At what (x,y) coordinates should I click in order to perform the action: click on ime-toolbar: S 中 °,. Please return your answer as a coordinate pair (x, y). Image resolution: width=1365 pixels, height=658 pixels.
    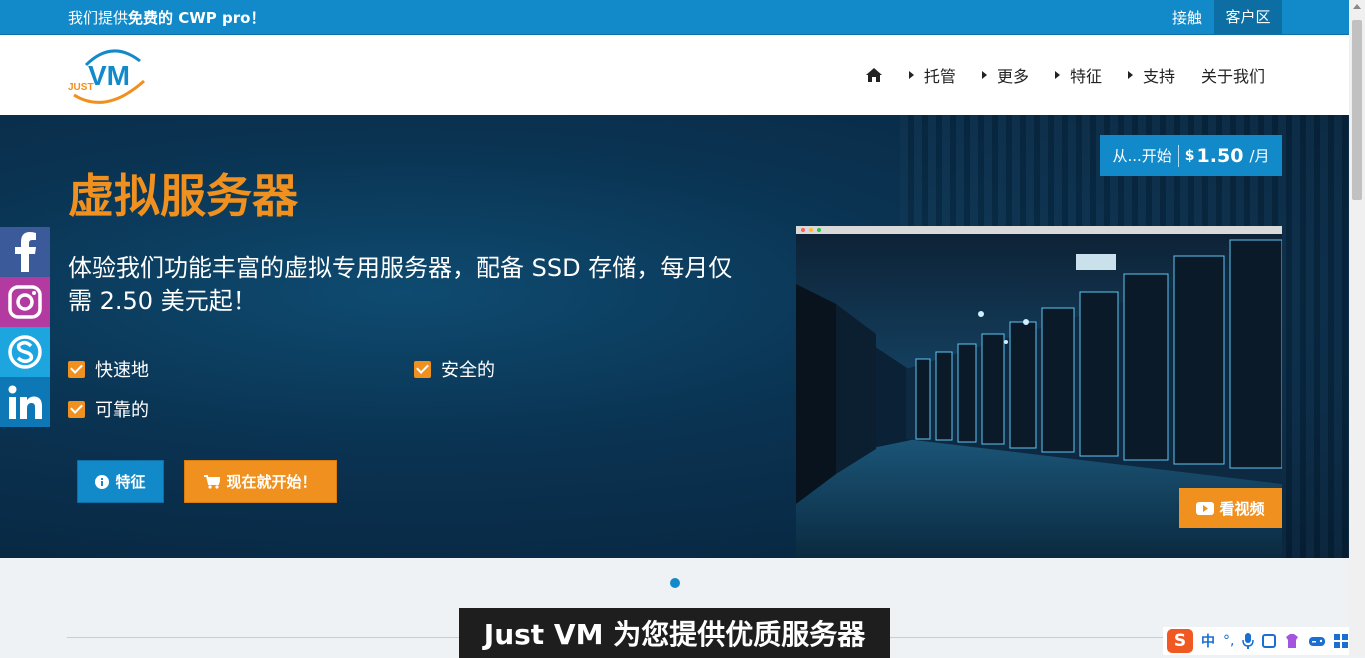
    Looking at the image, I should click on (1256, 641).